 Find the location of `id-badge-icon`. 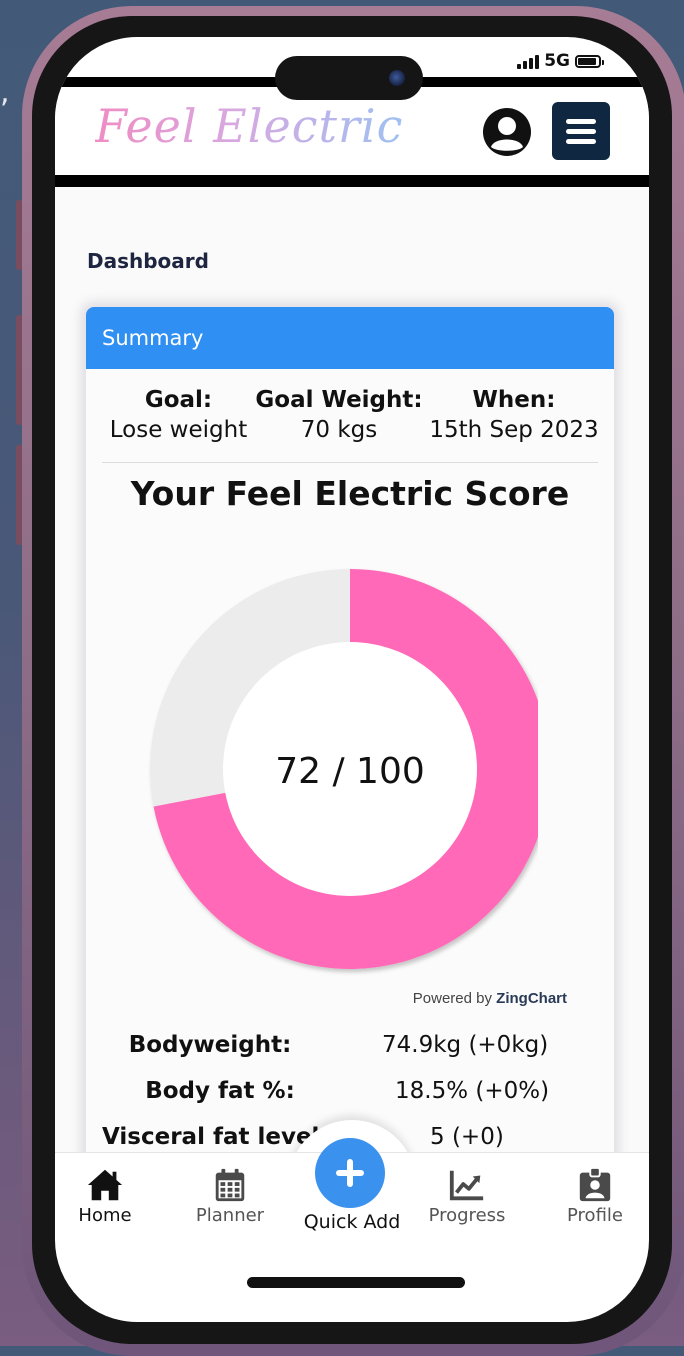

id-badge-icon is located at coordinates (595, 1184).